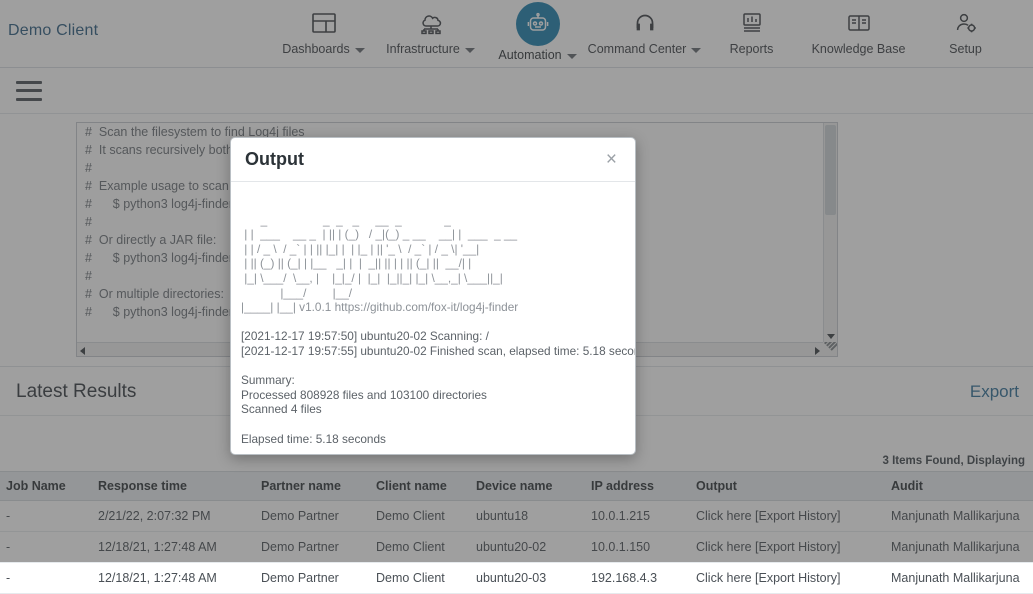 This screenshot has height=594, width=1033. What do you see at coordinates (281, 409) in the screenshot?
I see `summary-scanned: Scanned 4 files` at bounding box center [281, 409].